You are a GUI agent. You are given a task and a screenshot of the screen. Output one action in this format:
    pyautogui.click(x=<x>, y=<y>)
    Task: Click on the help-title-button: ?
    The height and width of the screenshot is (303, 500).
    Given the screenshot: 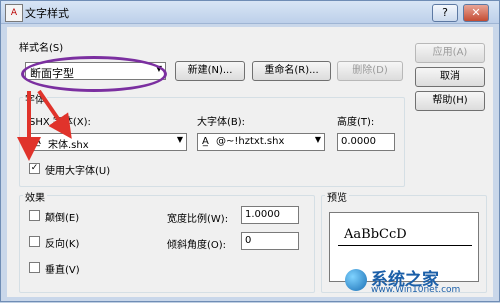 What is the action you would take?
    pyautogui.click(x=445, y=13)
    